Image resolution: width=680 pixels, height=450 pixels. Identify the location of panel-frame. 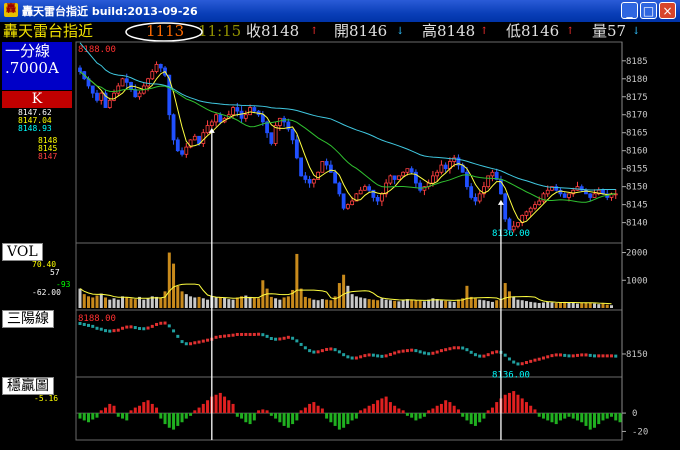
(349, 343).